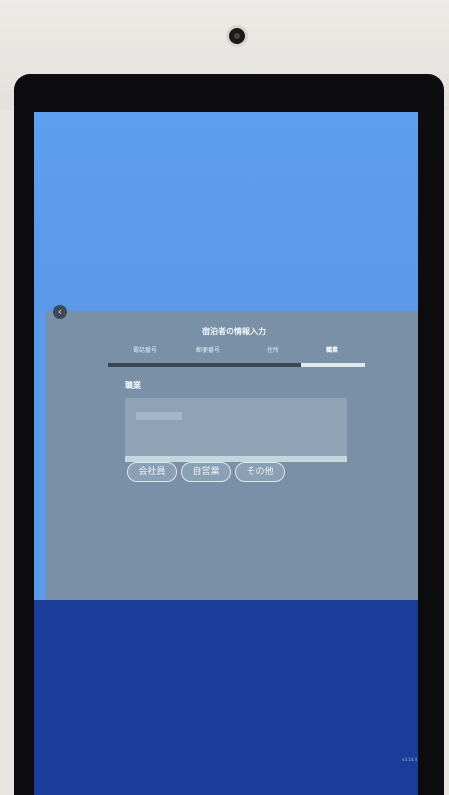 The width and height of the screenshot is (449, 795). I want to click on option-company-employee: 会社員, so click(152, 472).